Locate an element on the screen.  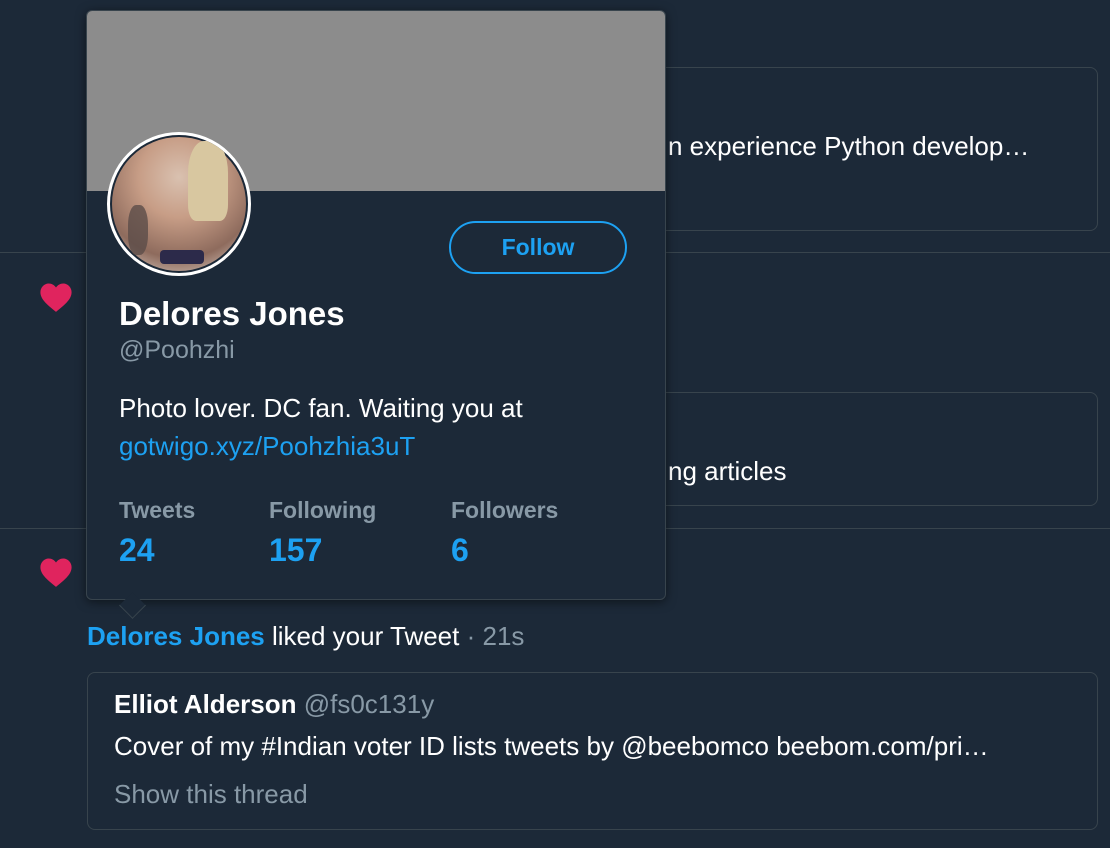
liker-name-link: Delores Jones is located at coordinates (176, 636).